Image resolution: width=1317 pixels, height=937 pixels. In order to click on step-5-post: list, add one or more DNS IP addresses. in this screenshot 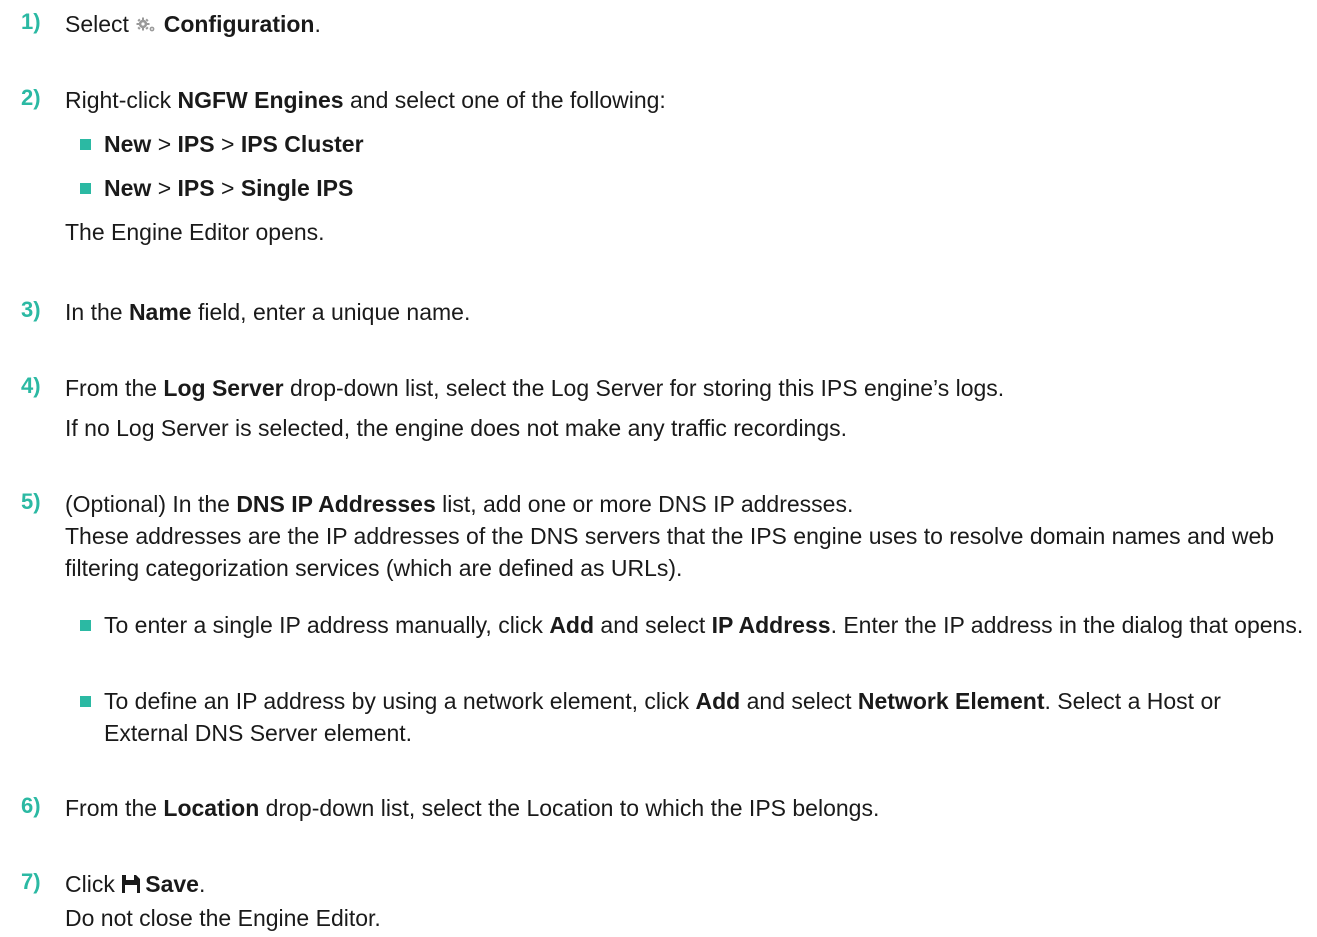, I will do `click(648, 504)`.